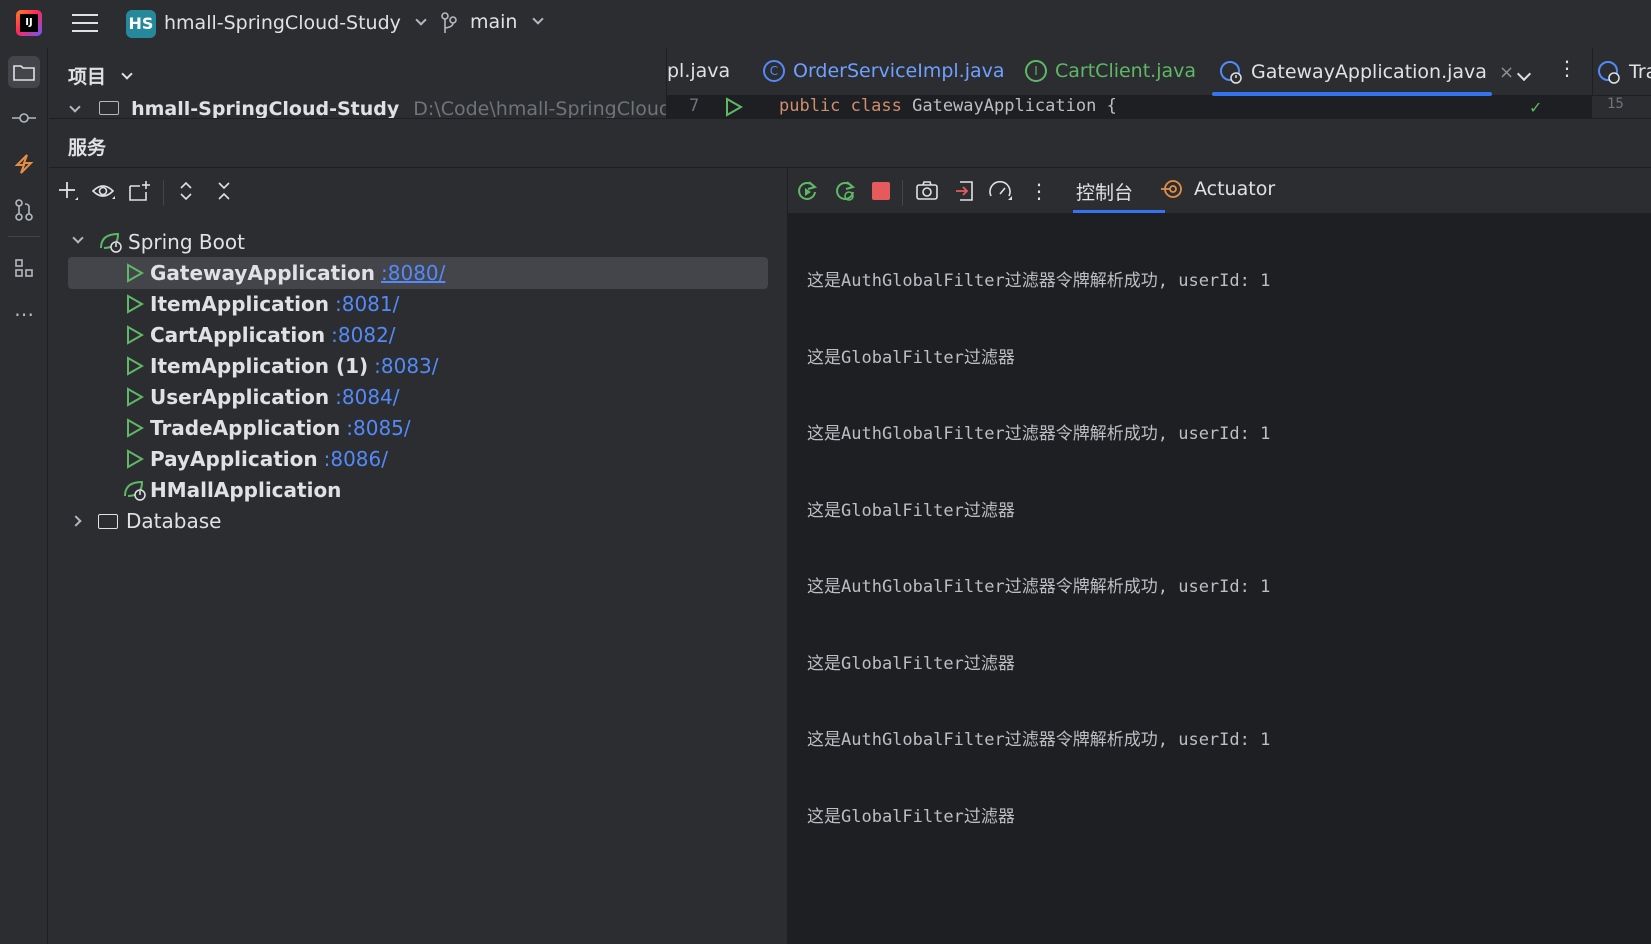 The height and width of the screenshot is (944, 1651). What do you see at coordinates (694, 106) in the screenshot?
I see `line-number: 7` at bounding box center [694, 106].